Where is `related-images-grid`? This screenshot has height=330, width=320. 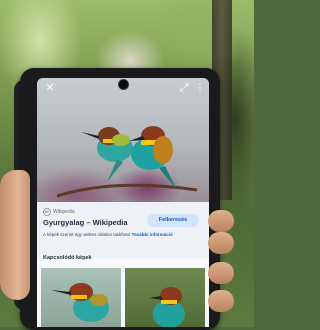 related-images-grid is located at coordinates (123, 297).